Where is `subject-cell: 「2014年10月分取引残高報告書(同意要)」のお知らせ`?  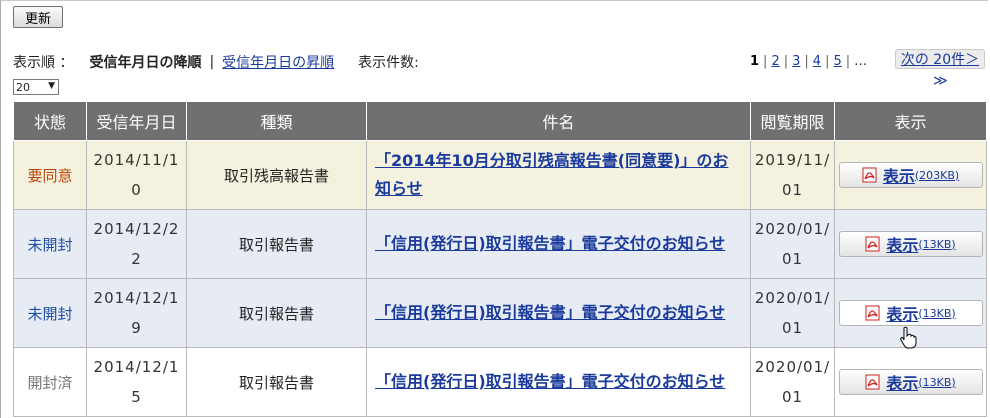 subject-cell: 「2014年10月分取引残高報告書(同意要)」のお知らせ is located at coordinates (558, 175).